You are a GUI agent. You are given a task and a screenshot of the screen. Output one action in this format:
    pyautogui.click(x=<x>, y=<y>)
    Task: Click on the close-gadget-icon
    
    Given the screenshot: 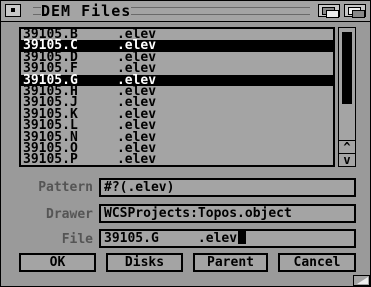 What is the action you would take?
    pyautogui.click(x=13, y=10)
    